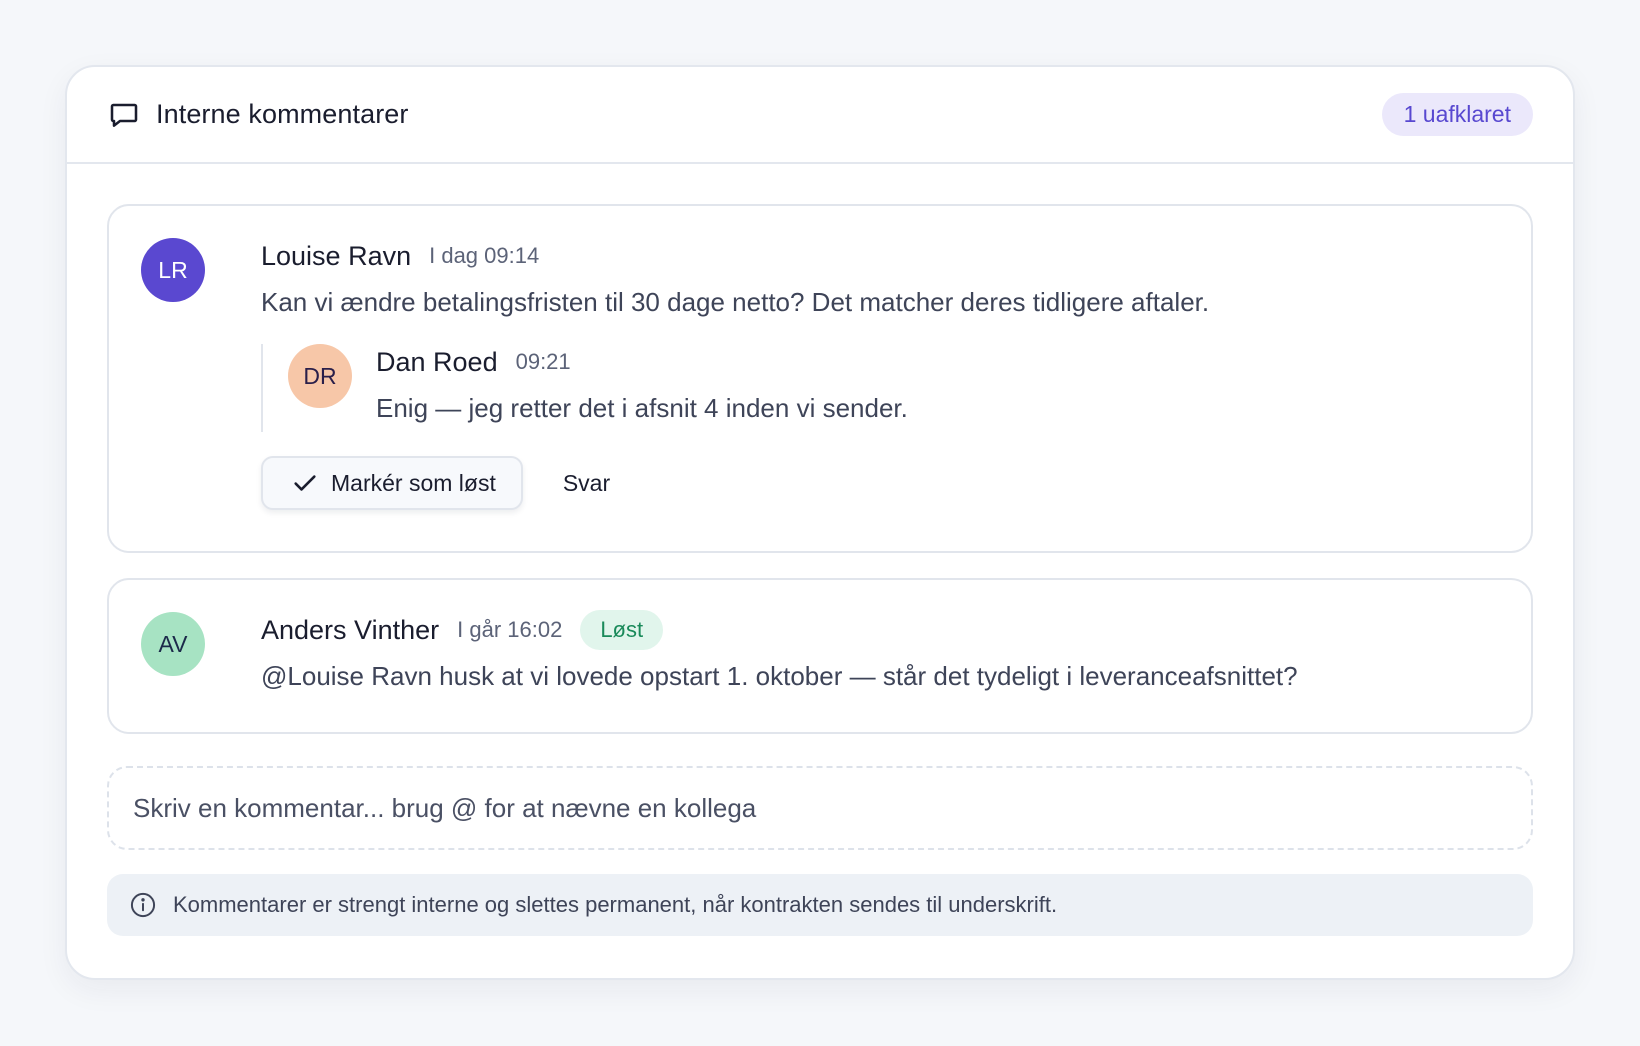 The image size is (1640, 1046). Describe the element at coordinates (124, 115) in the screenshot. I see `message-square-icon` at that location.